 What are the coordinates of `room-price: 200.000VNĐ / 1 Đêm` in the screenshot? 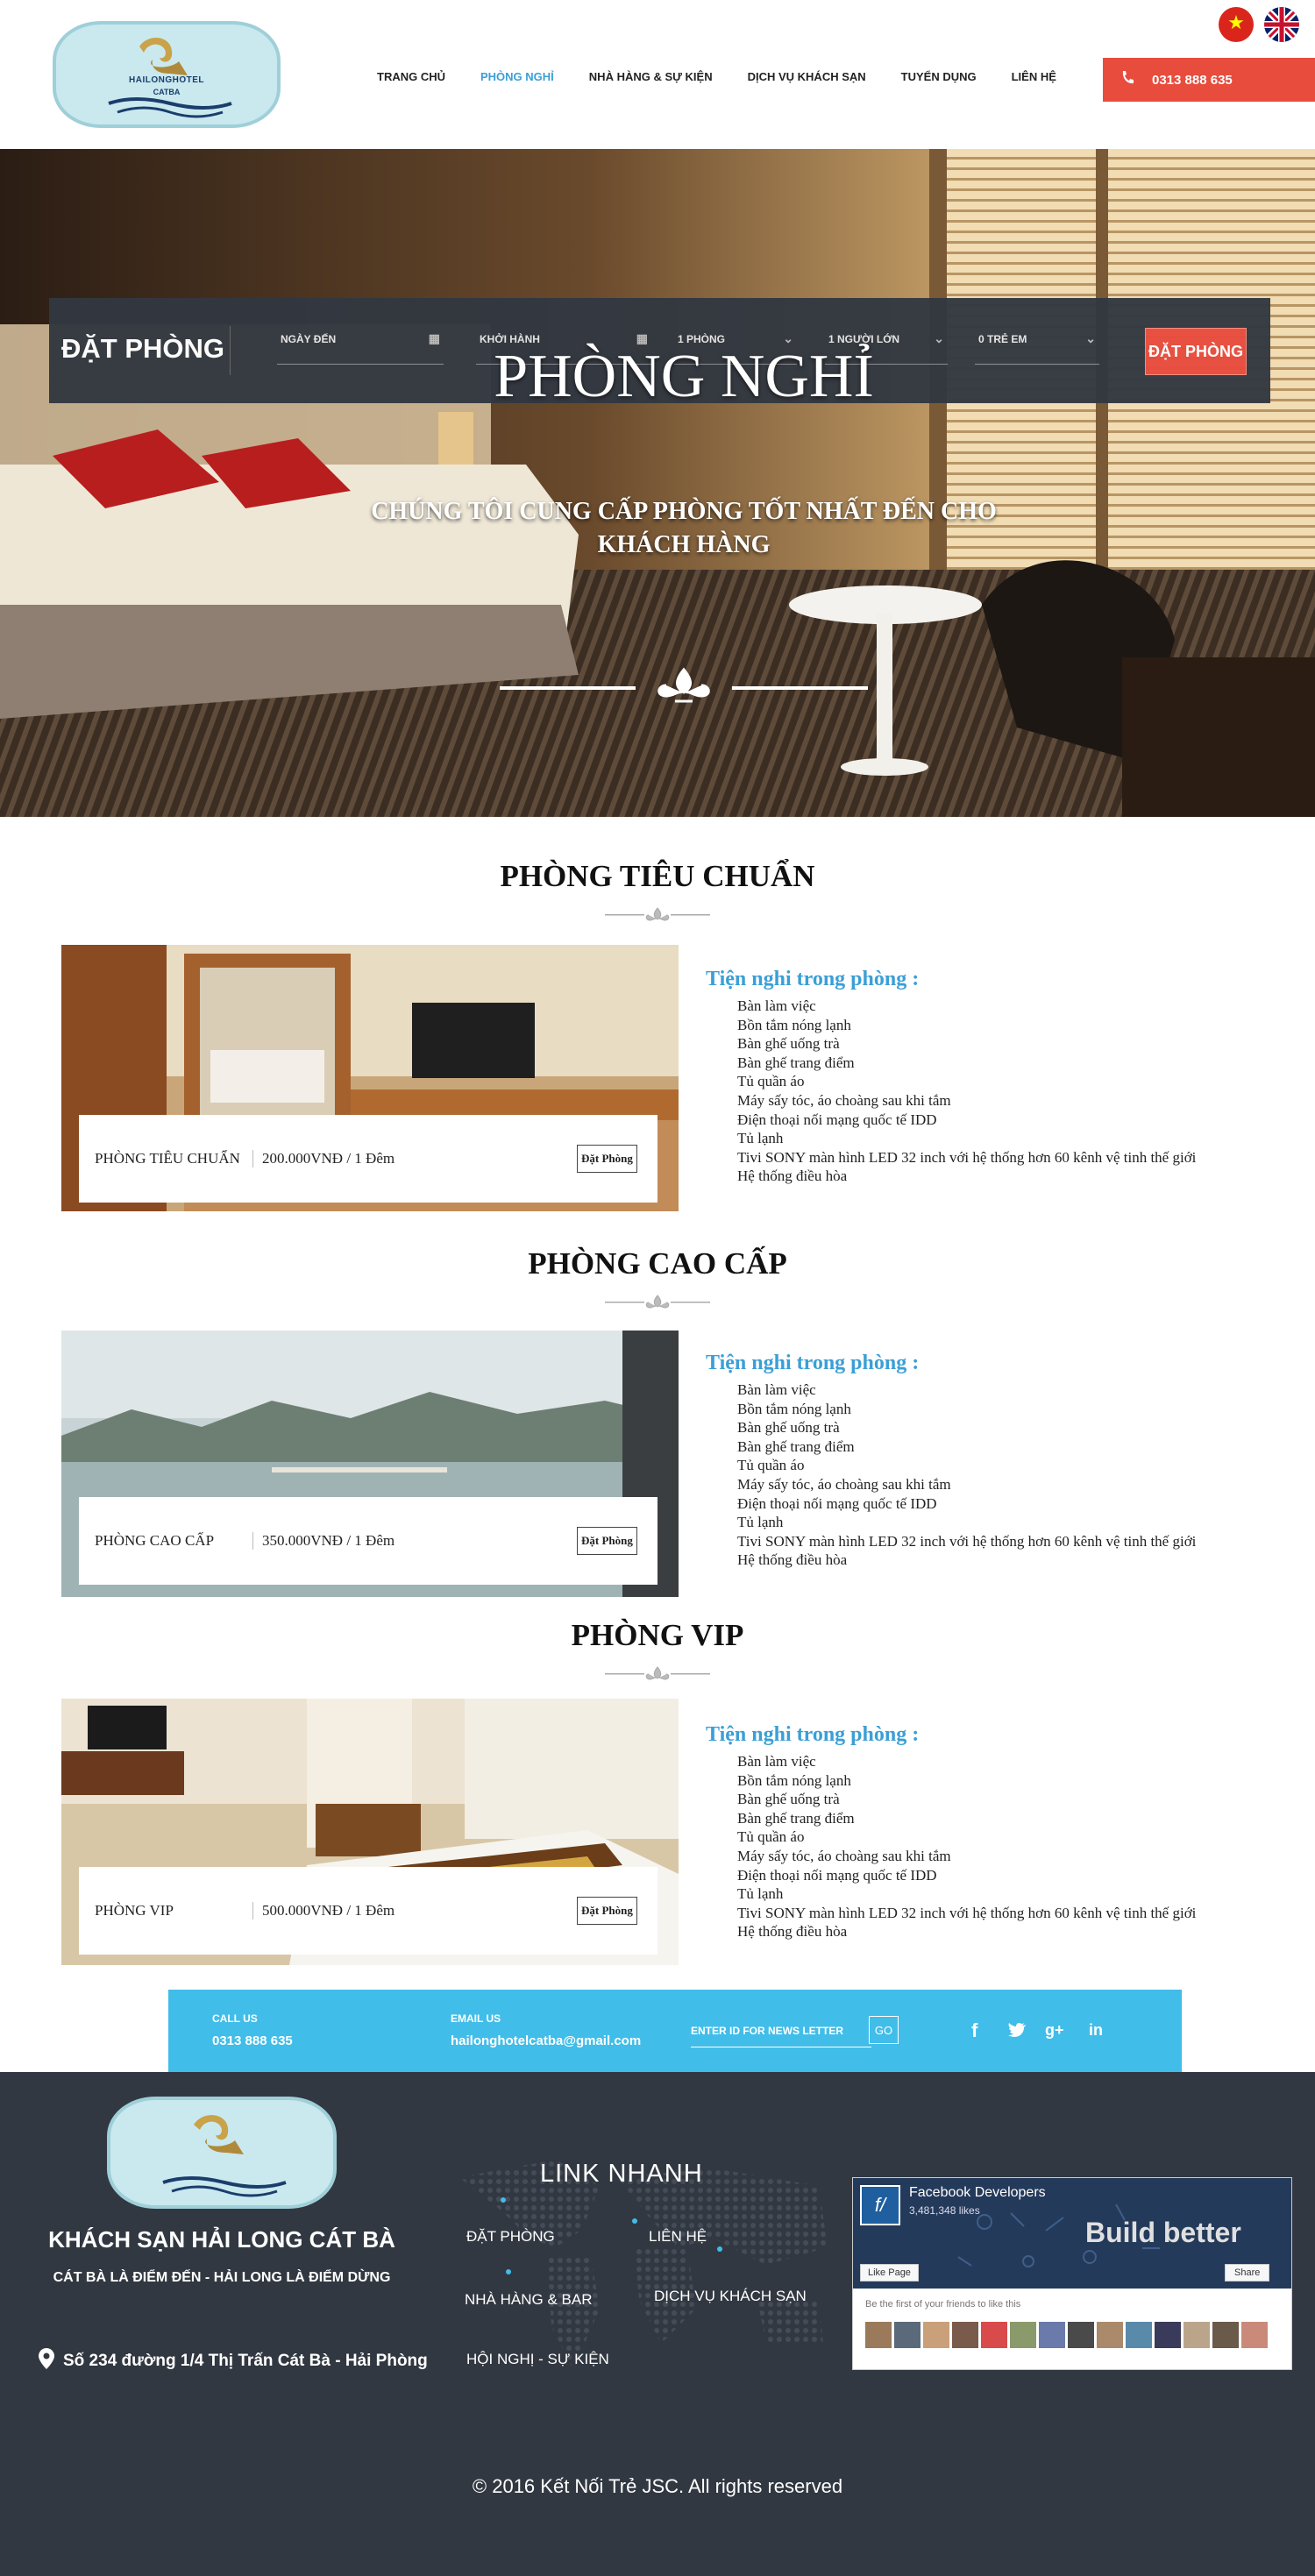 It's located at (401, 1158).